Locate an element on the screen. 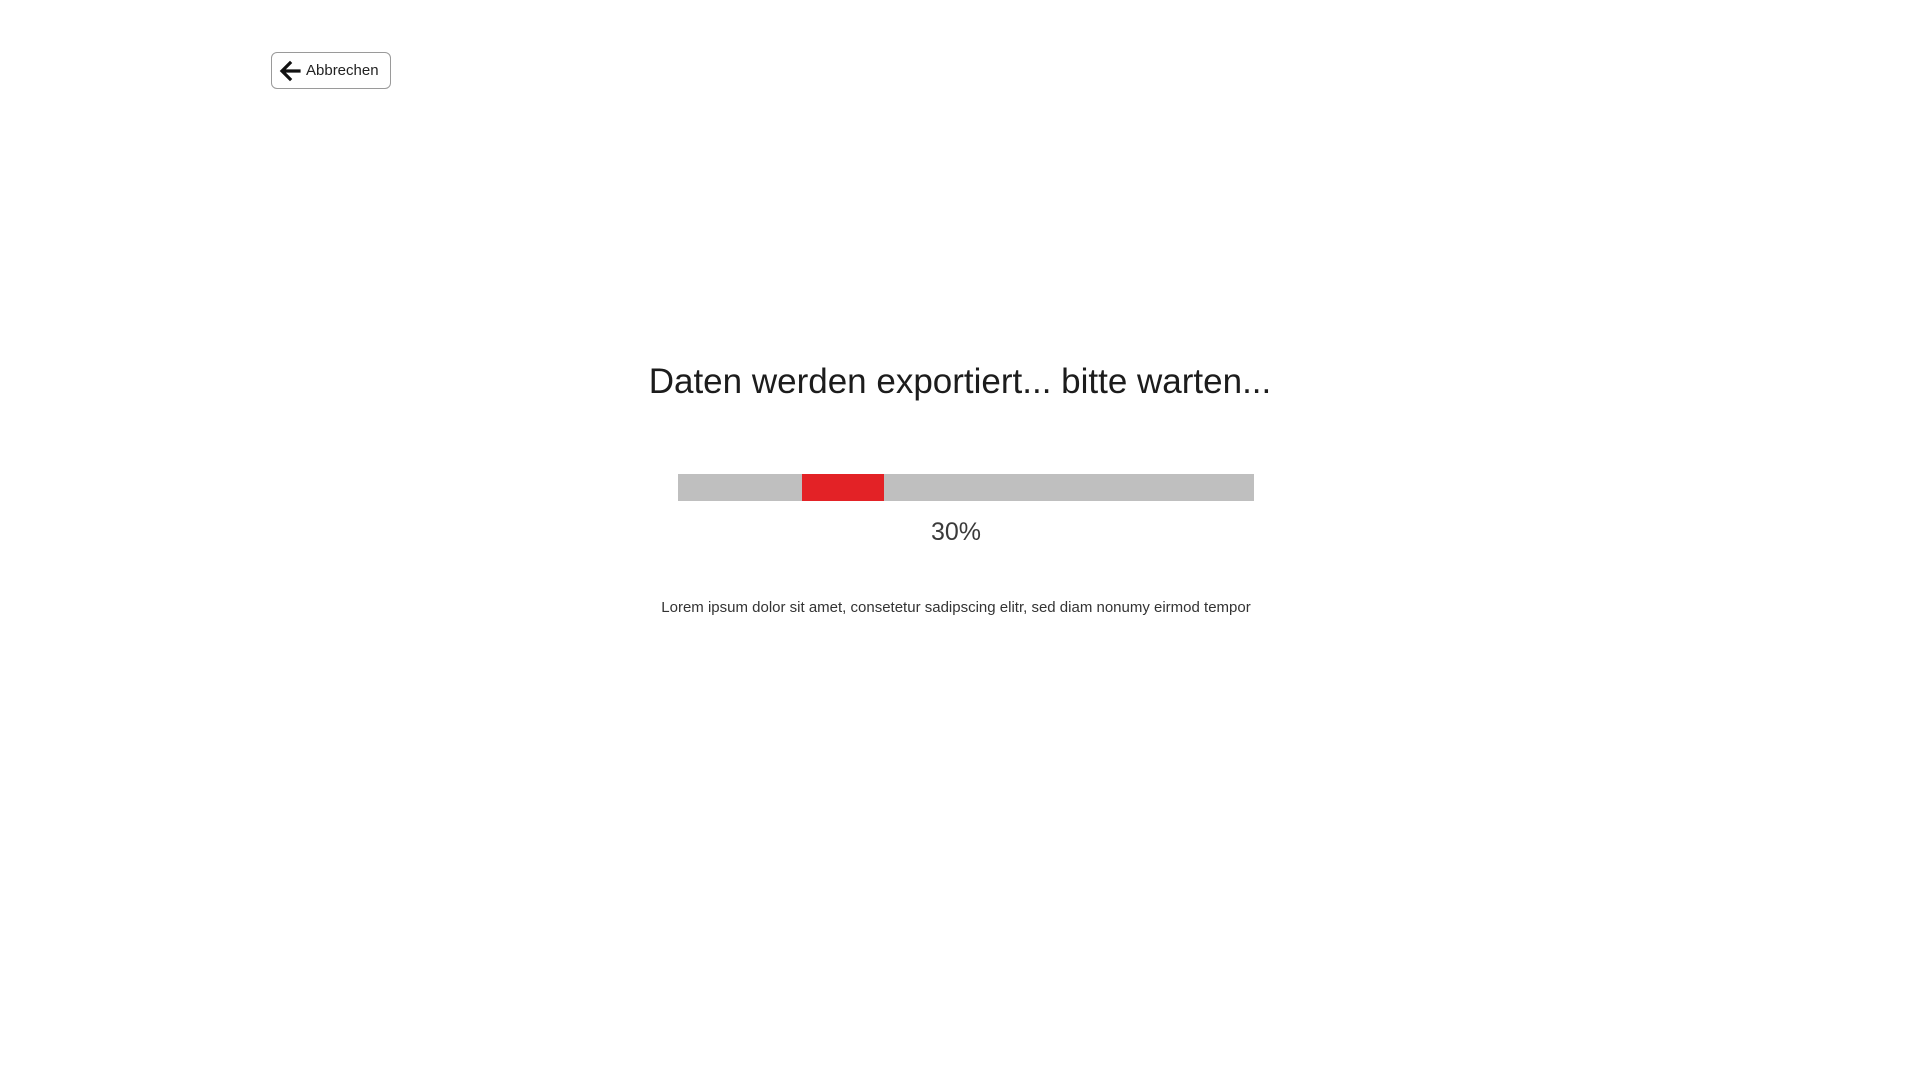  cancel-button-label: Abbrechen is located at coordinates (342, 70).